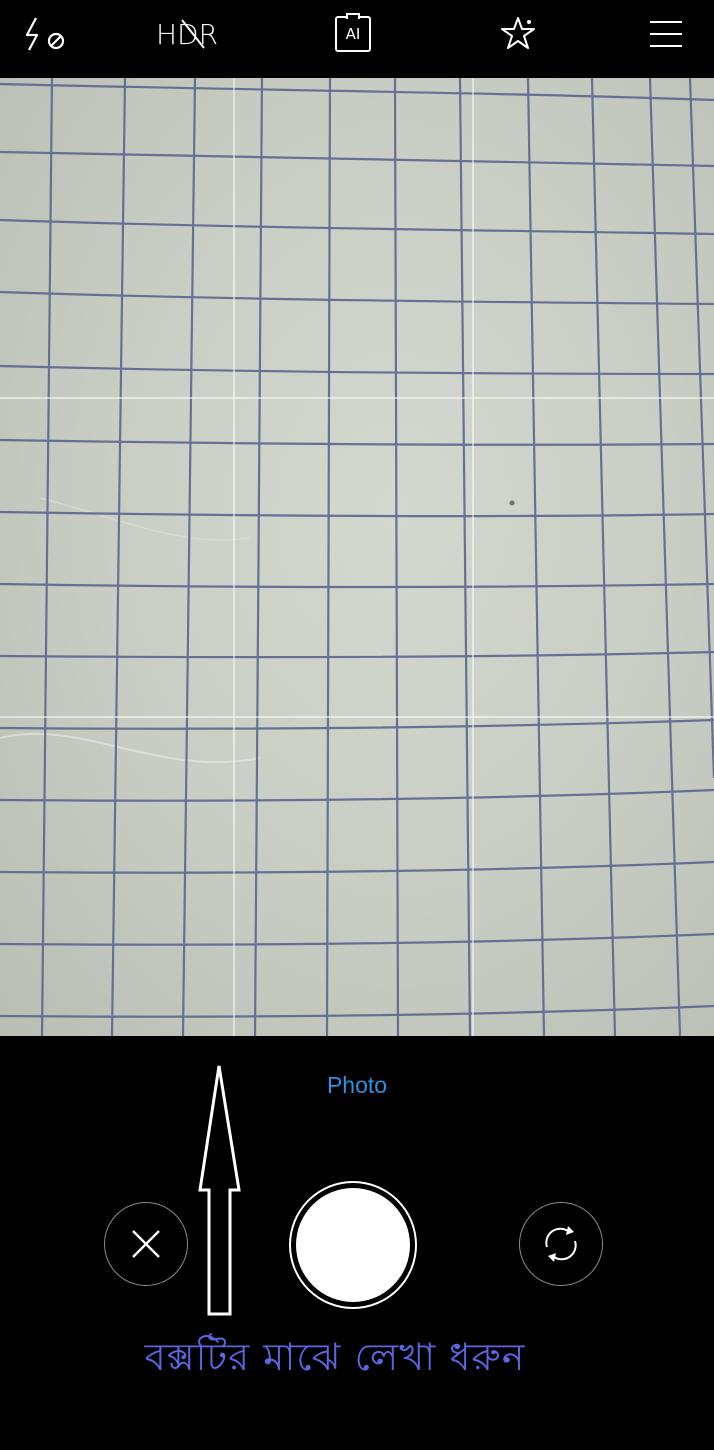  I want to click on hdr-toggle-button: HDR, so click(187, 34).